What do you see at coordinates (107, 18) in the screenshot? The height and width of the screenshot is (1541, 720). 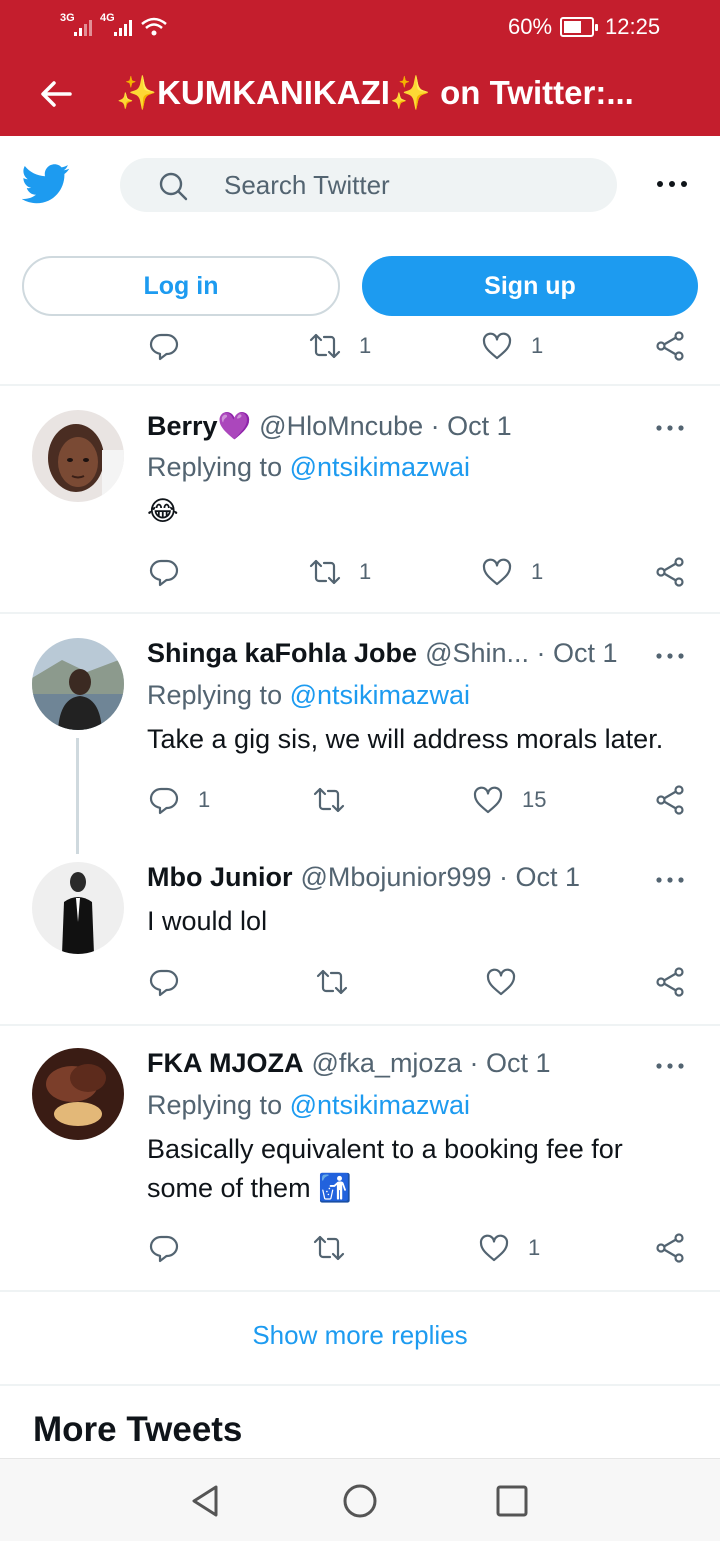 I see `network-type-2: 4G` at bounding box center [107, 18].